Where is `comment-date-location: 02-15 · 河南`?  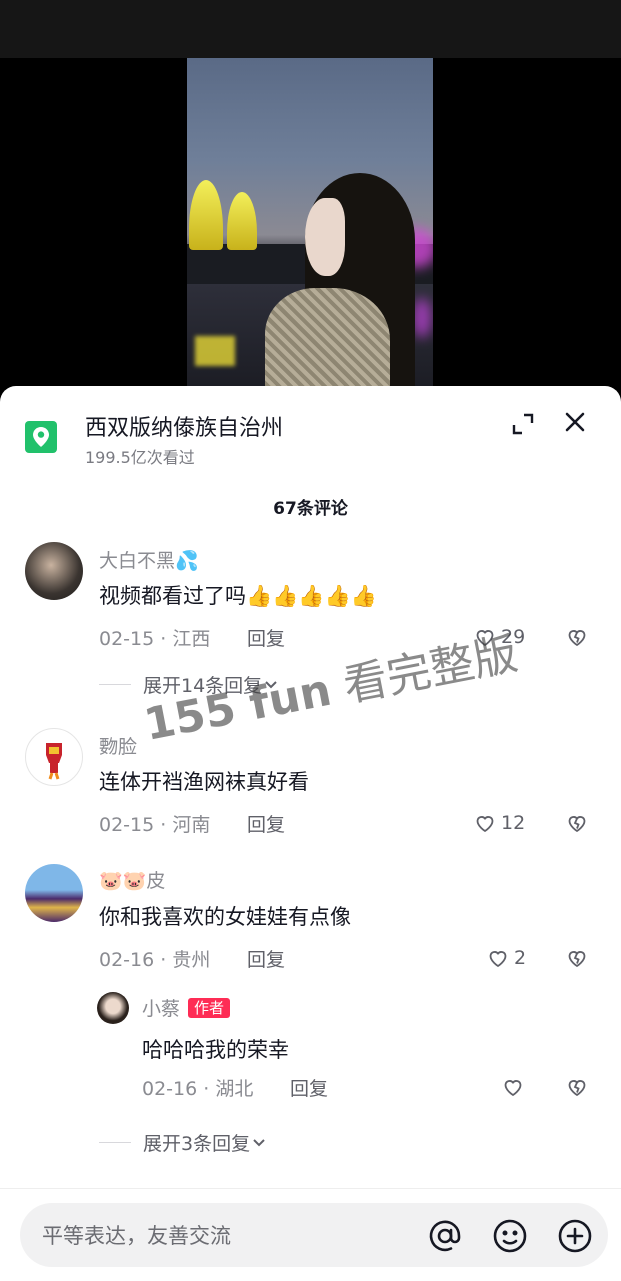
comment-date-location: 02-15 · 河南 is located at coordinates (155, 825).